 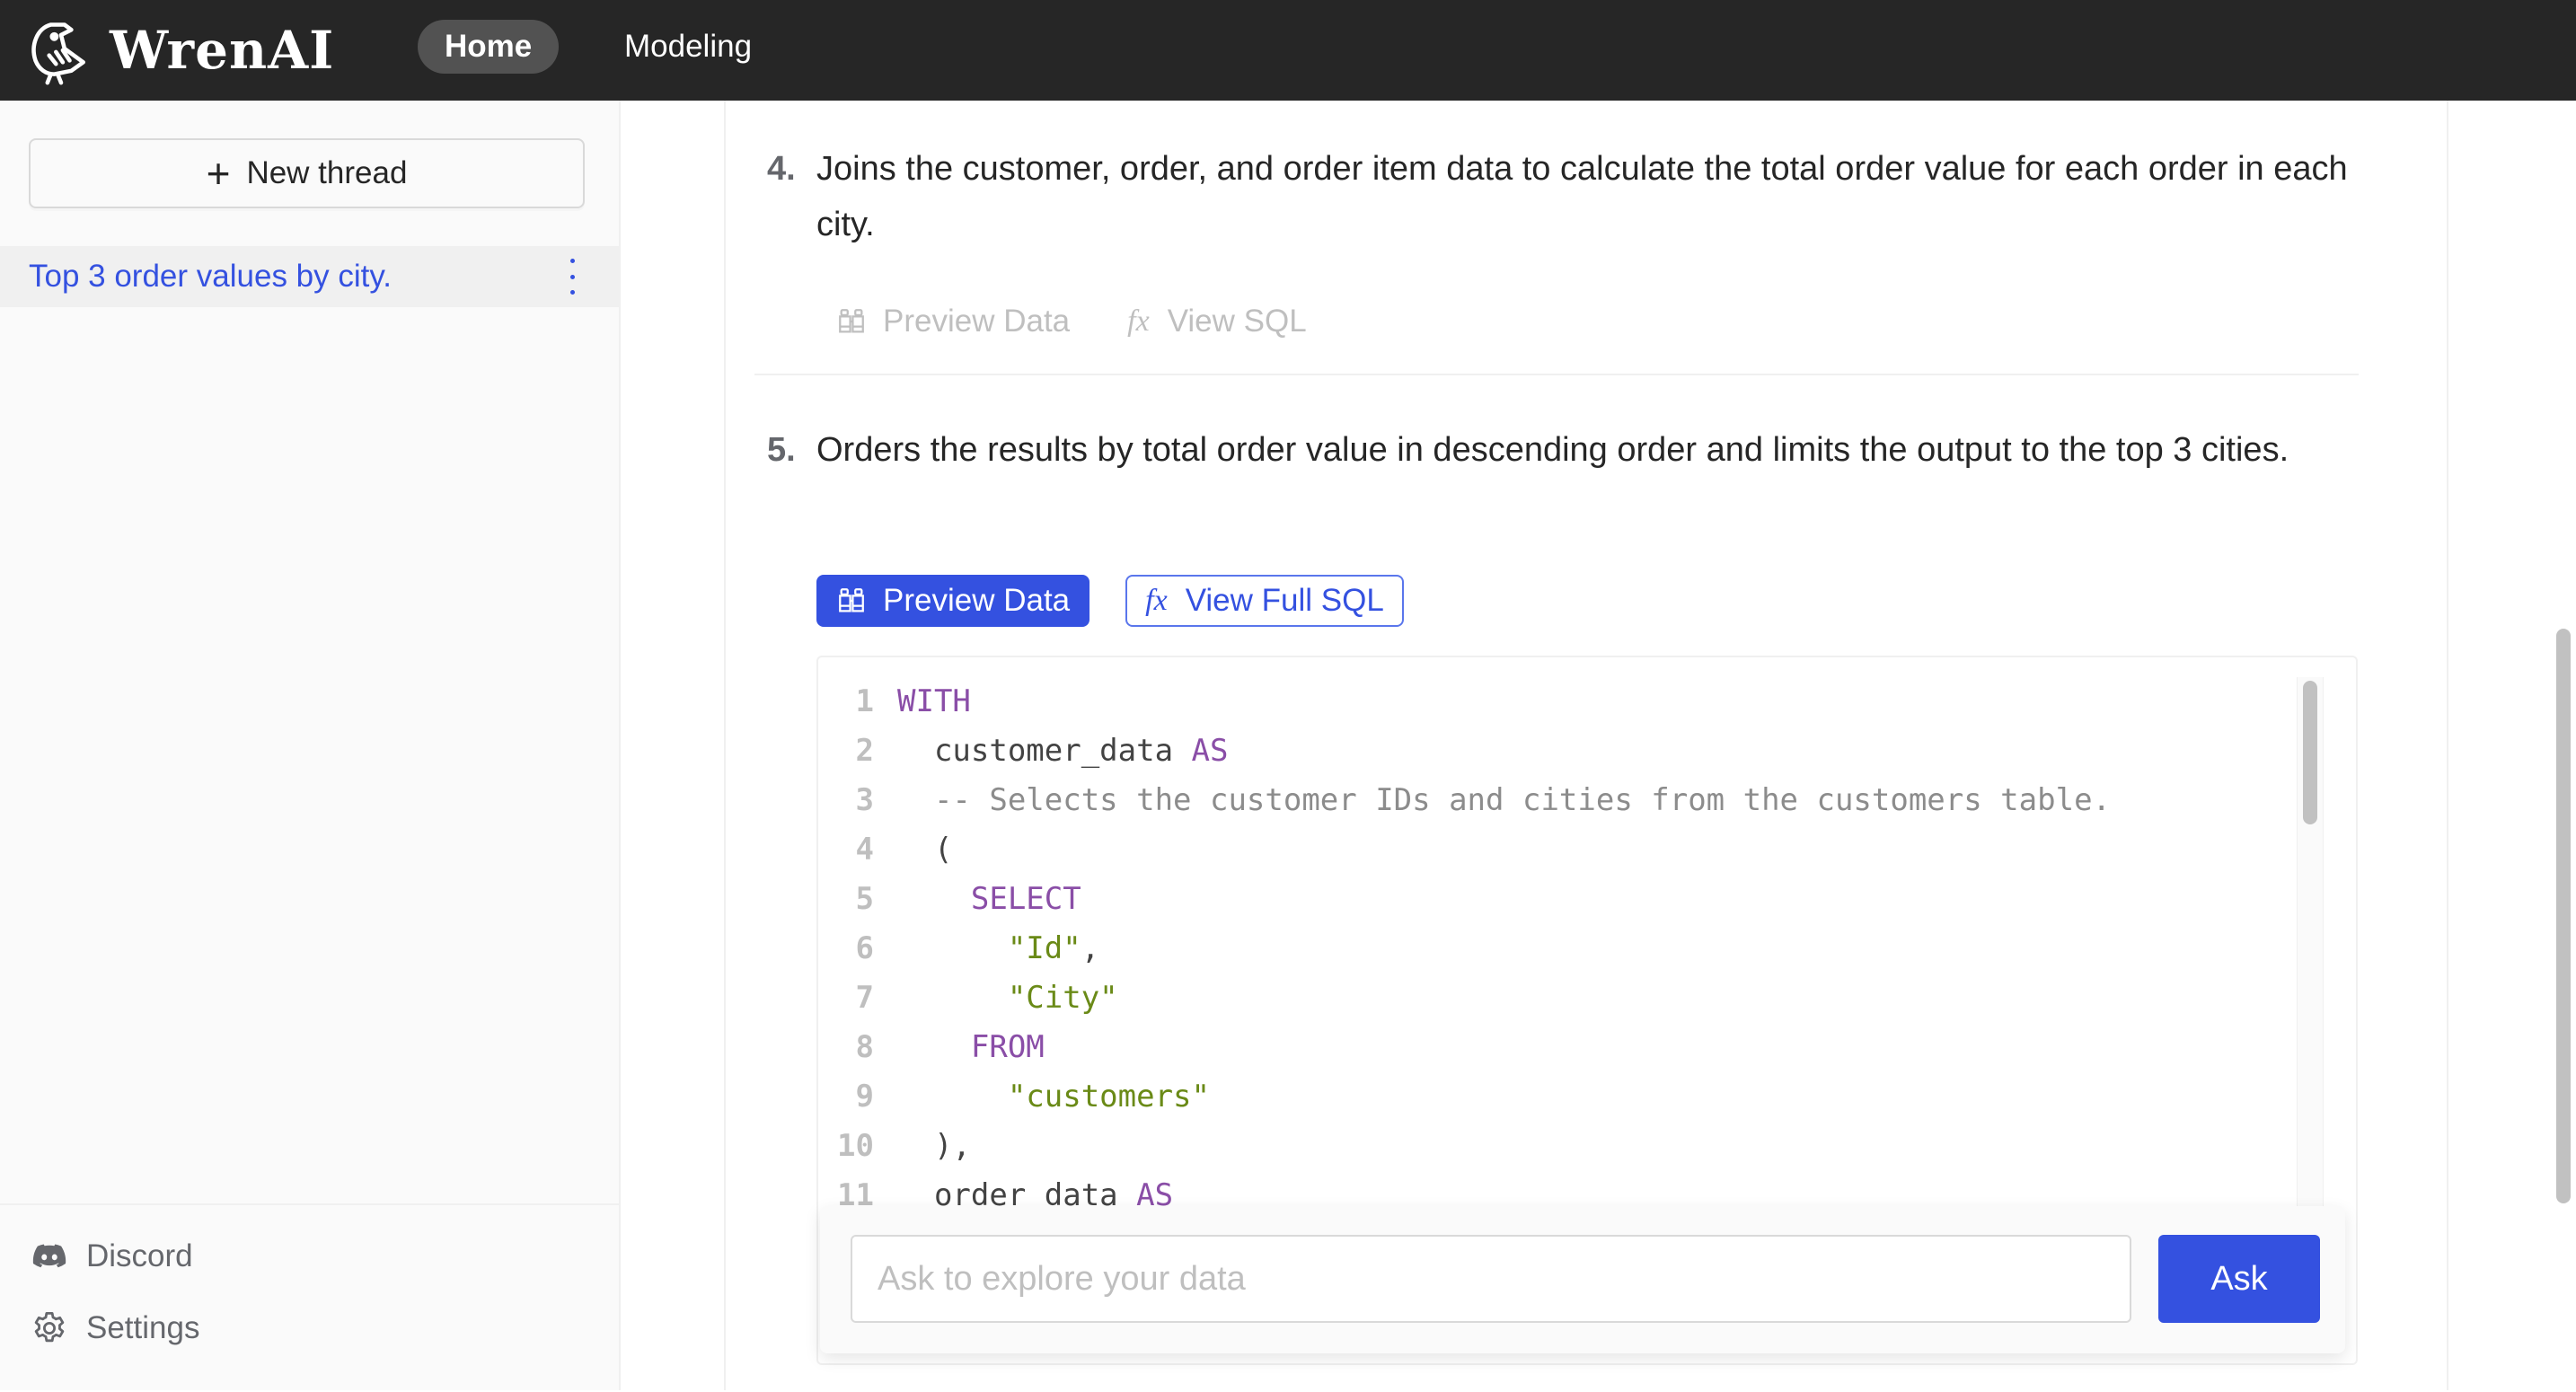 I want to click on settings-link: Settings, so click(x=115, y=1328).